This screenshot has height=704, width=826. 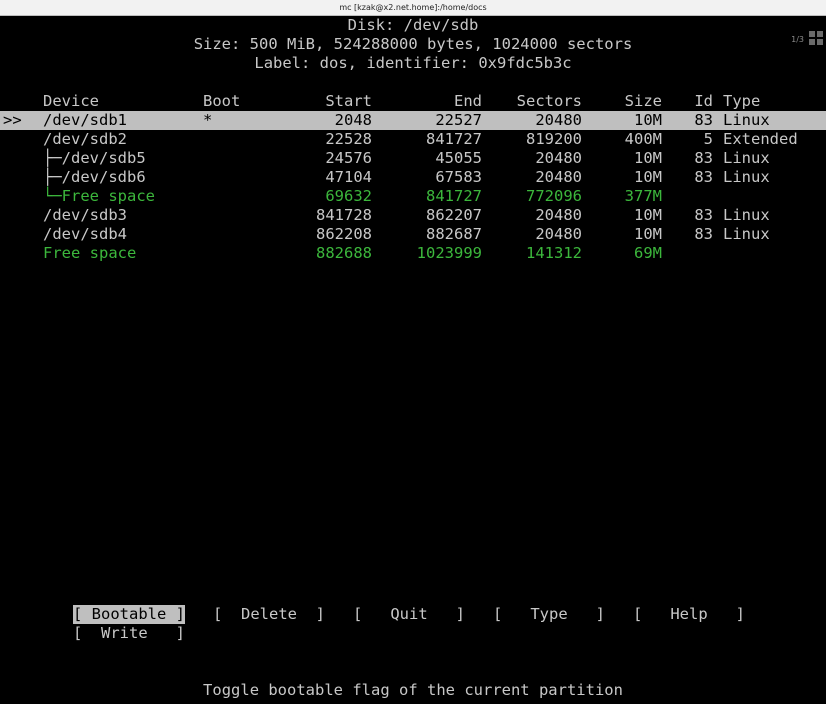 What do you see at coordinates (353, 120) in the screenshot?
I see `cell-start: 2048` at bounding box center [353, 120].